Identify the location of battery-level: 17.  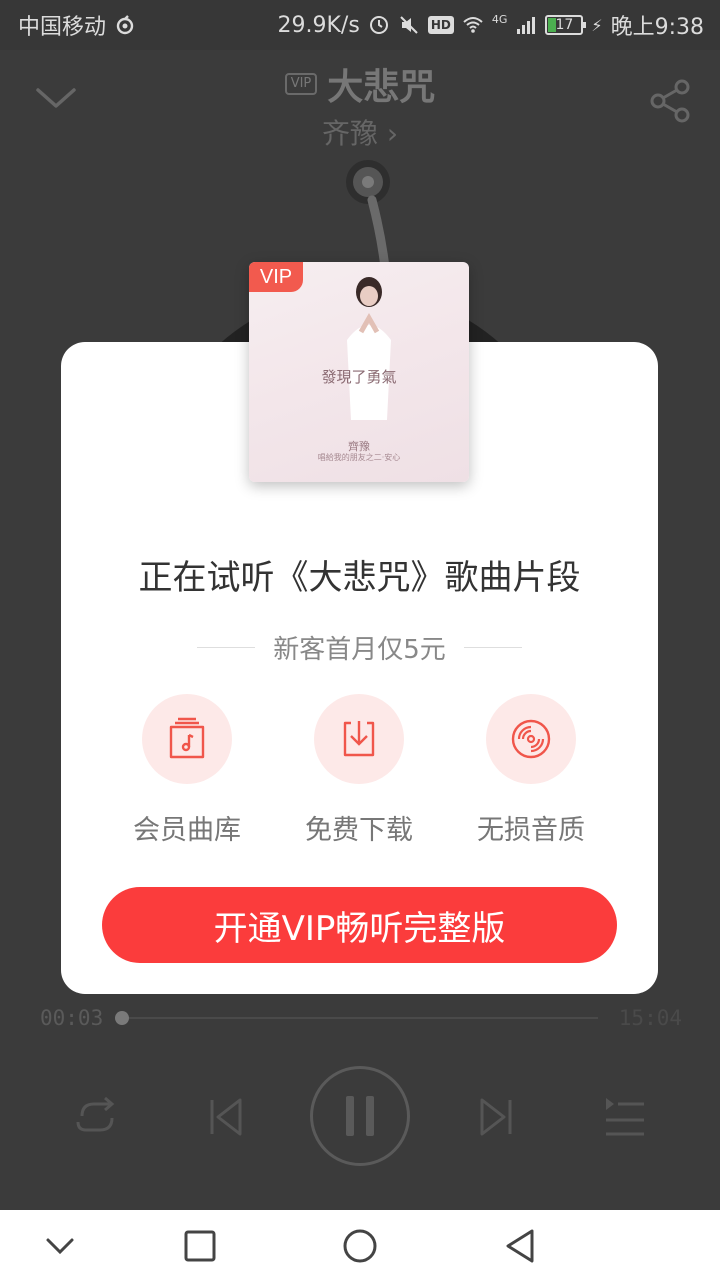
(564, 25).